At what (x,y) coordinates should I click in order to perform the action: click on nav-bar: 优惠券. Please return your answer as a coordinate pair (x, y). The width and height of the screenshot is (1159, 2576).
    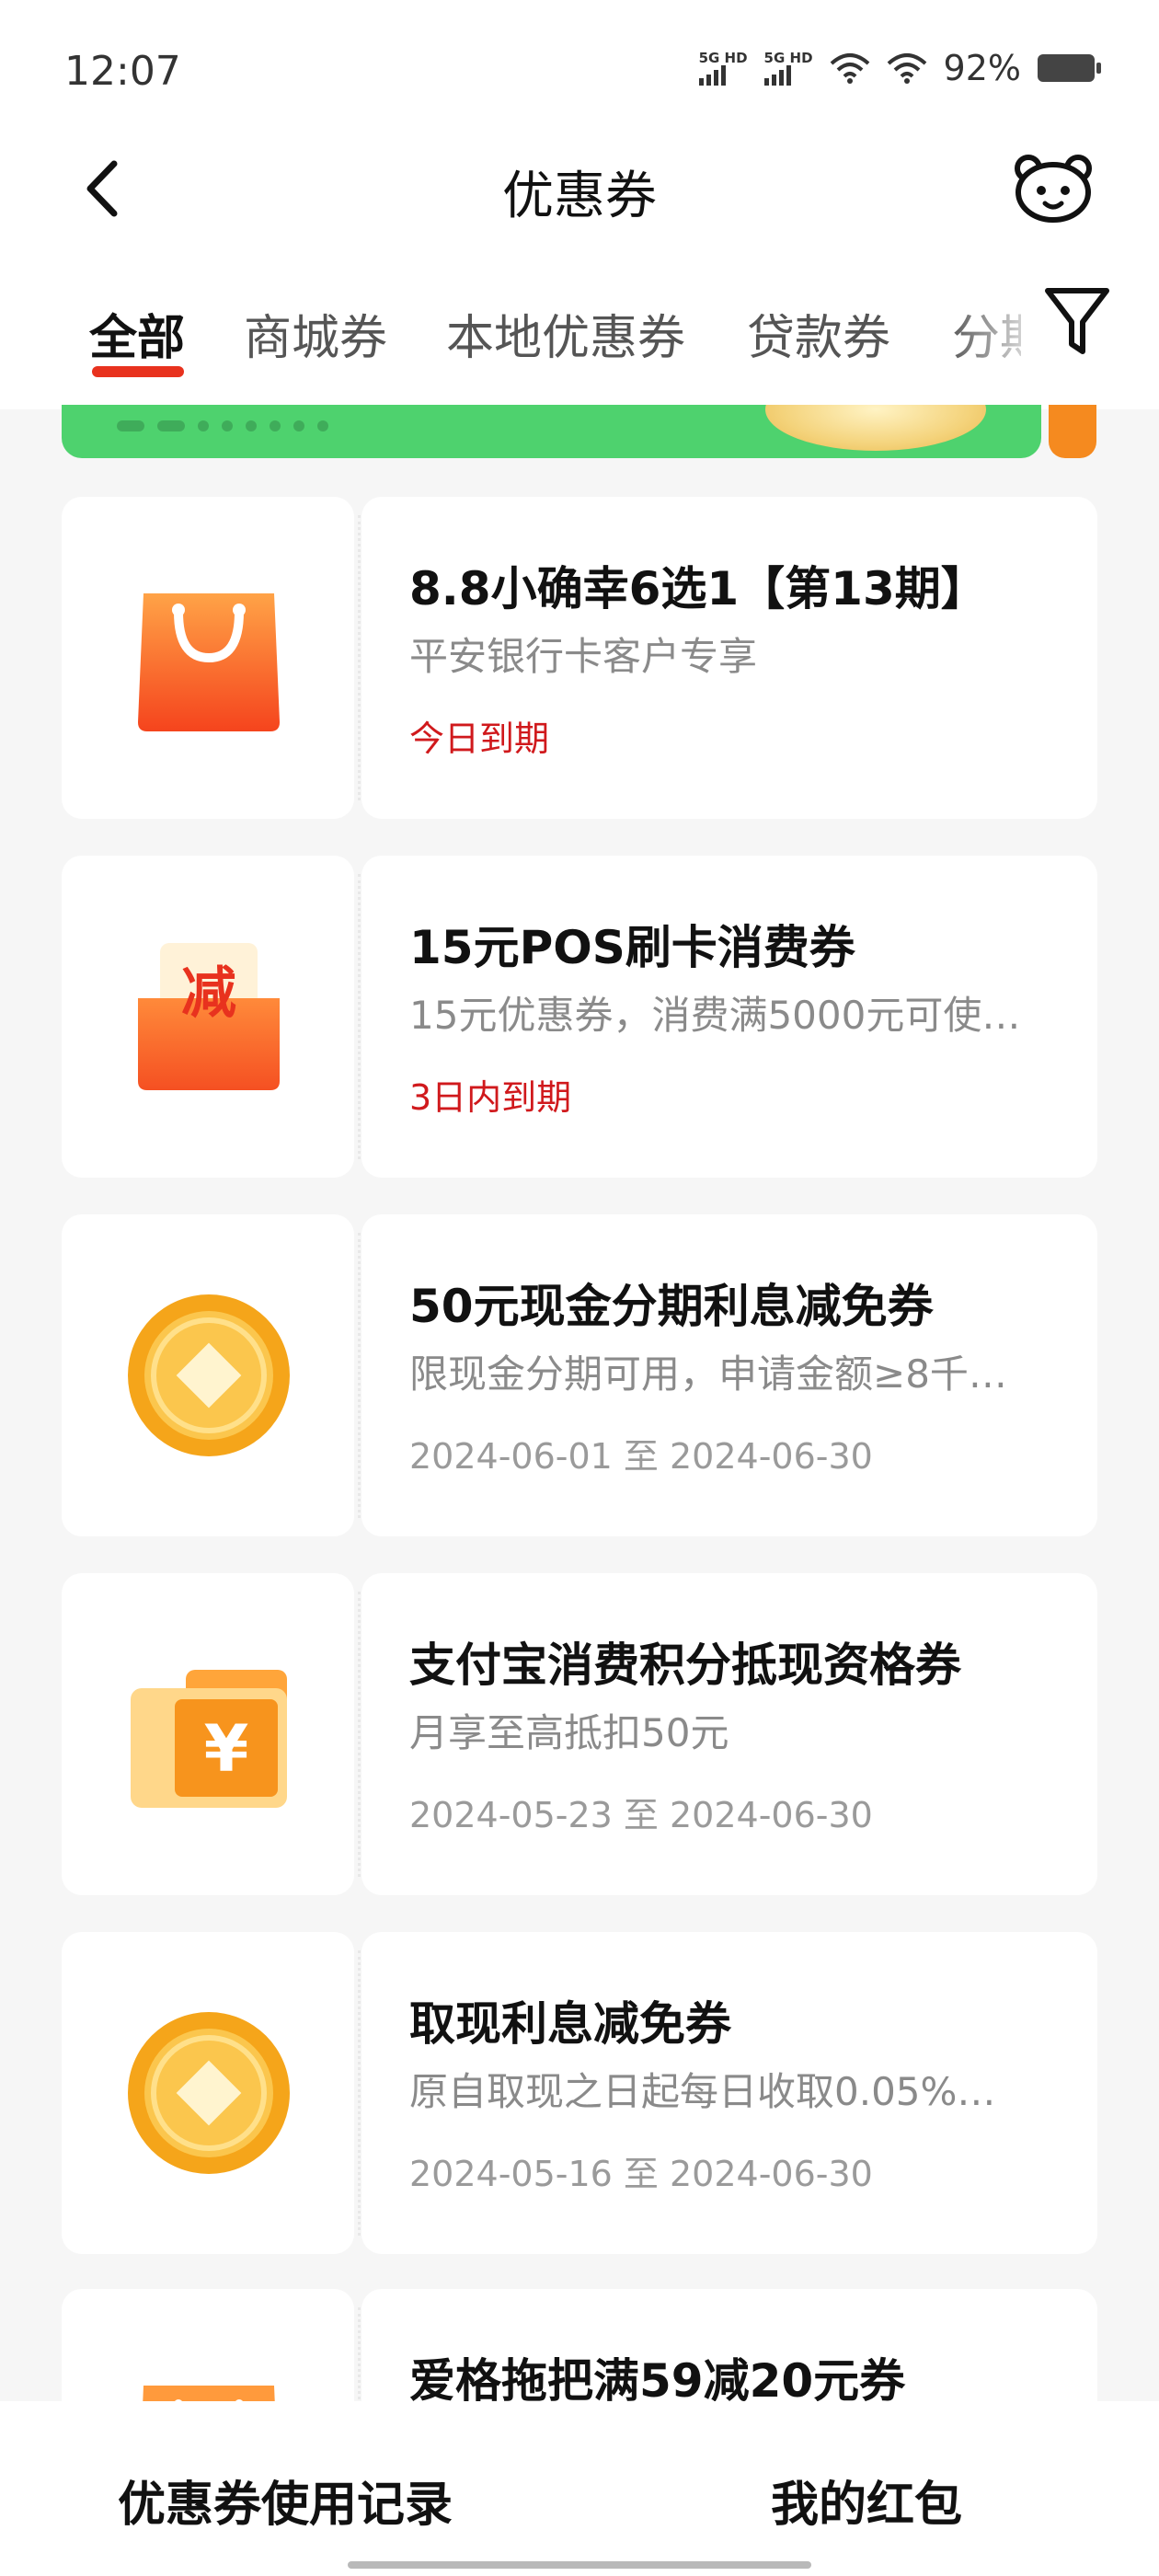
    Looking at the image, I should click on (579, 193).